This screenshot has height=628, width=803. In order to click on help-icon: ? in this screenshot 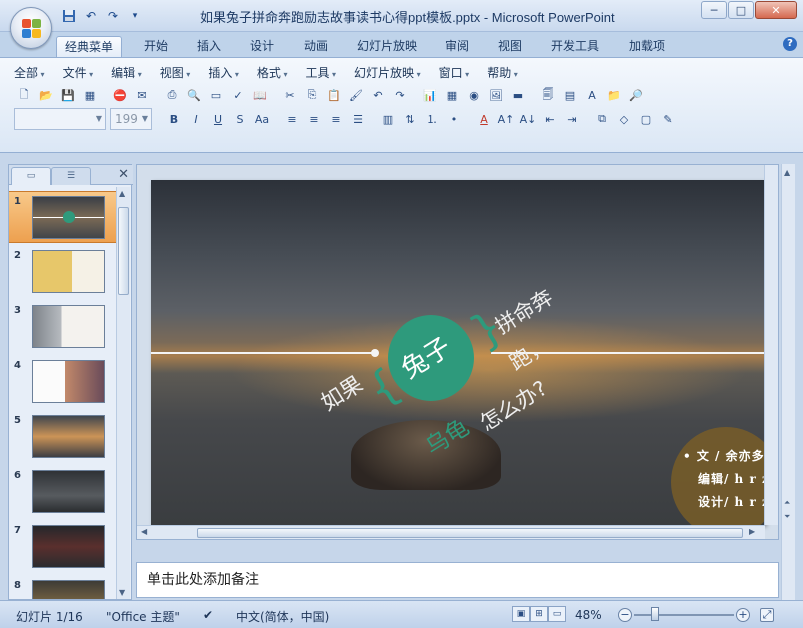, I will do `click(790, 44)`.